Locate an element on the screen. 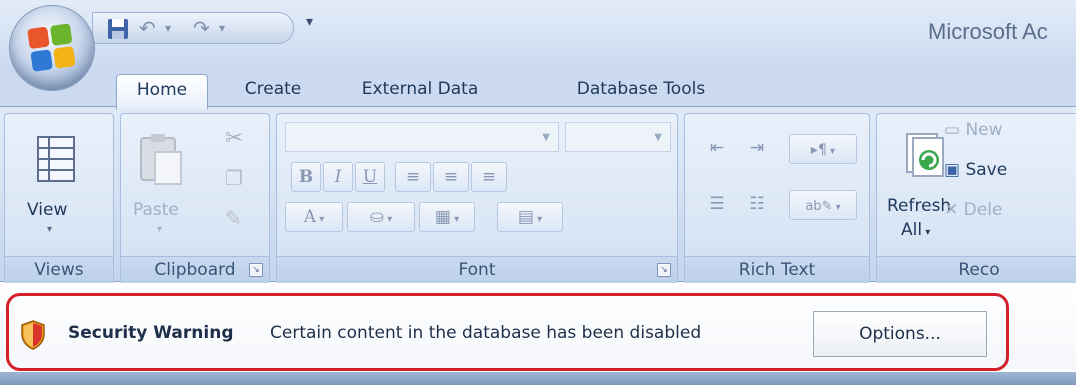 This screenshot has height=385, width=1076. refresh-label: Refresh is located at coordinates (919, 206).